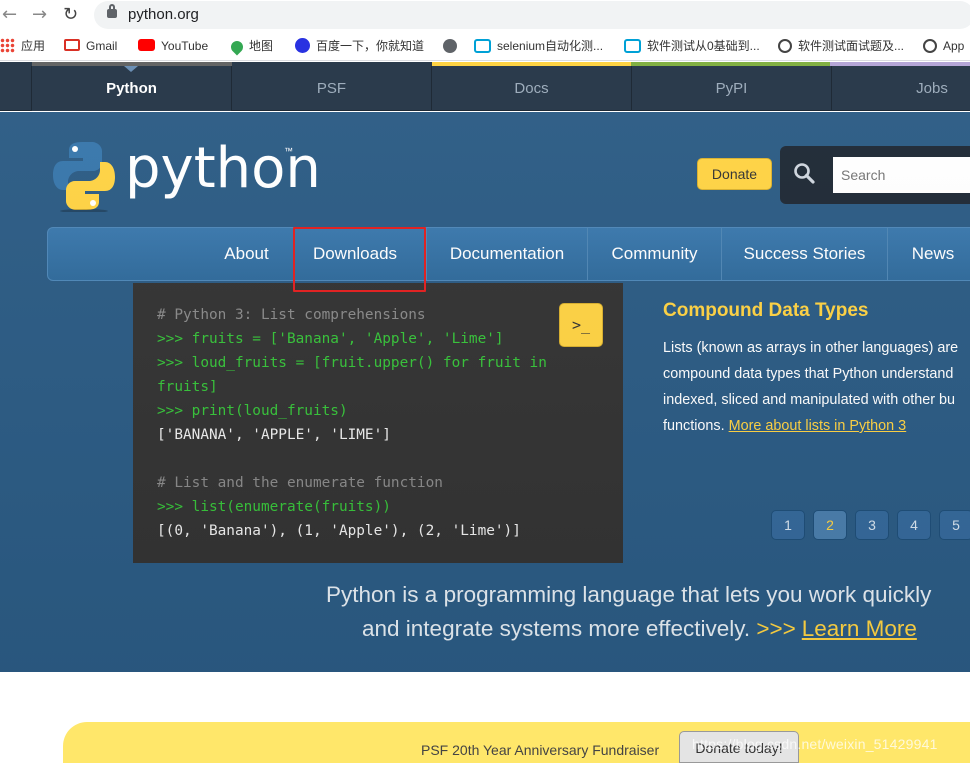 This screenshot has width=970, height=763. I want to click on bookmark-globe, so click(453, 47).